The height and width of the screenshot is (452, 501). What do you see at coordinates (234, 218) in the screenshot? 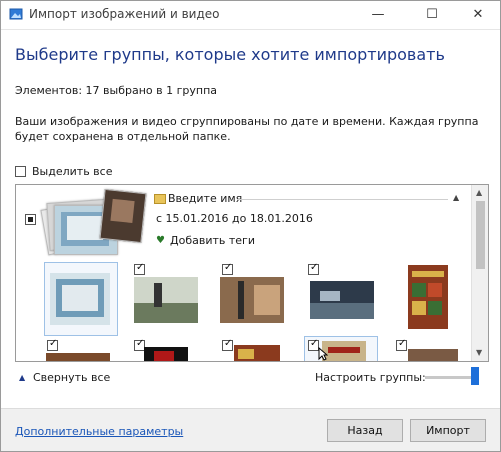
I see `group-date-range: с 15.01.2016 до 18.01.2016` at bounding box center [234, 218].